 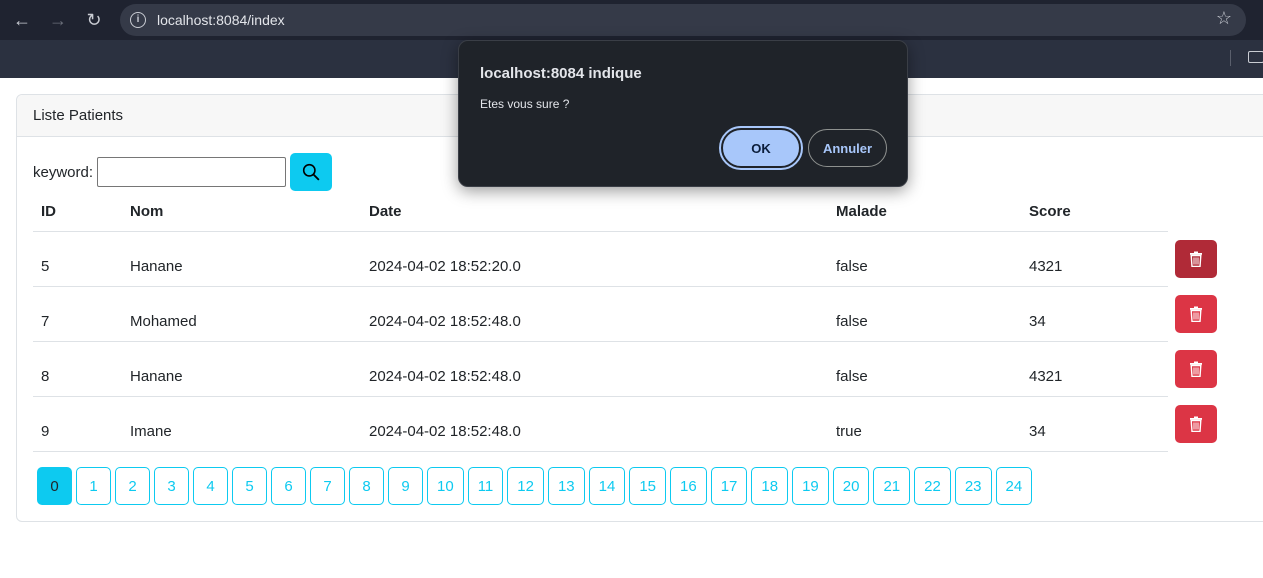 I want to click on page-button-12: 12, so click(x=525, y=486).